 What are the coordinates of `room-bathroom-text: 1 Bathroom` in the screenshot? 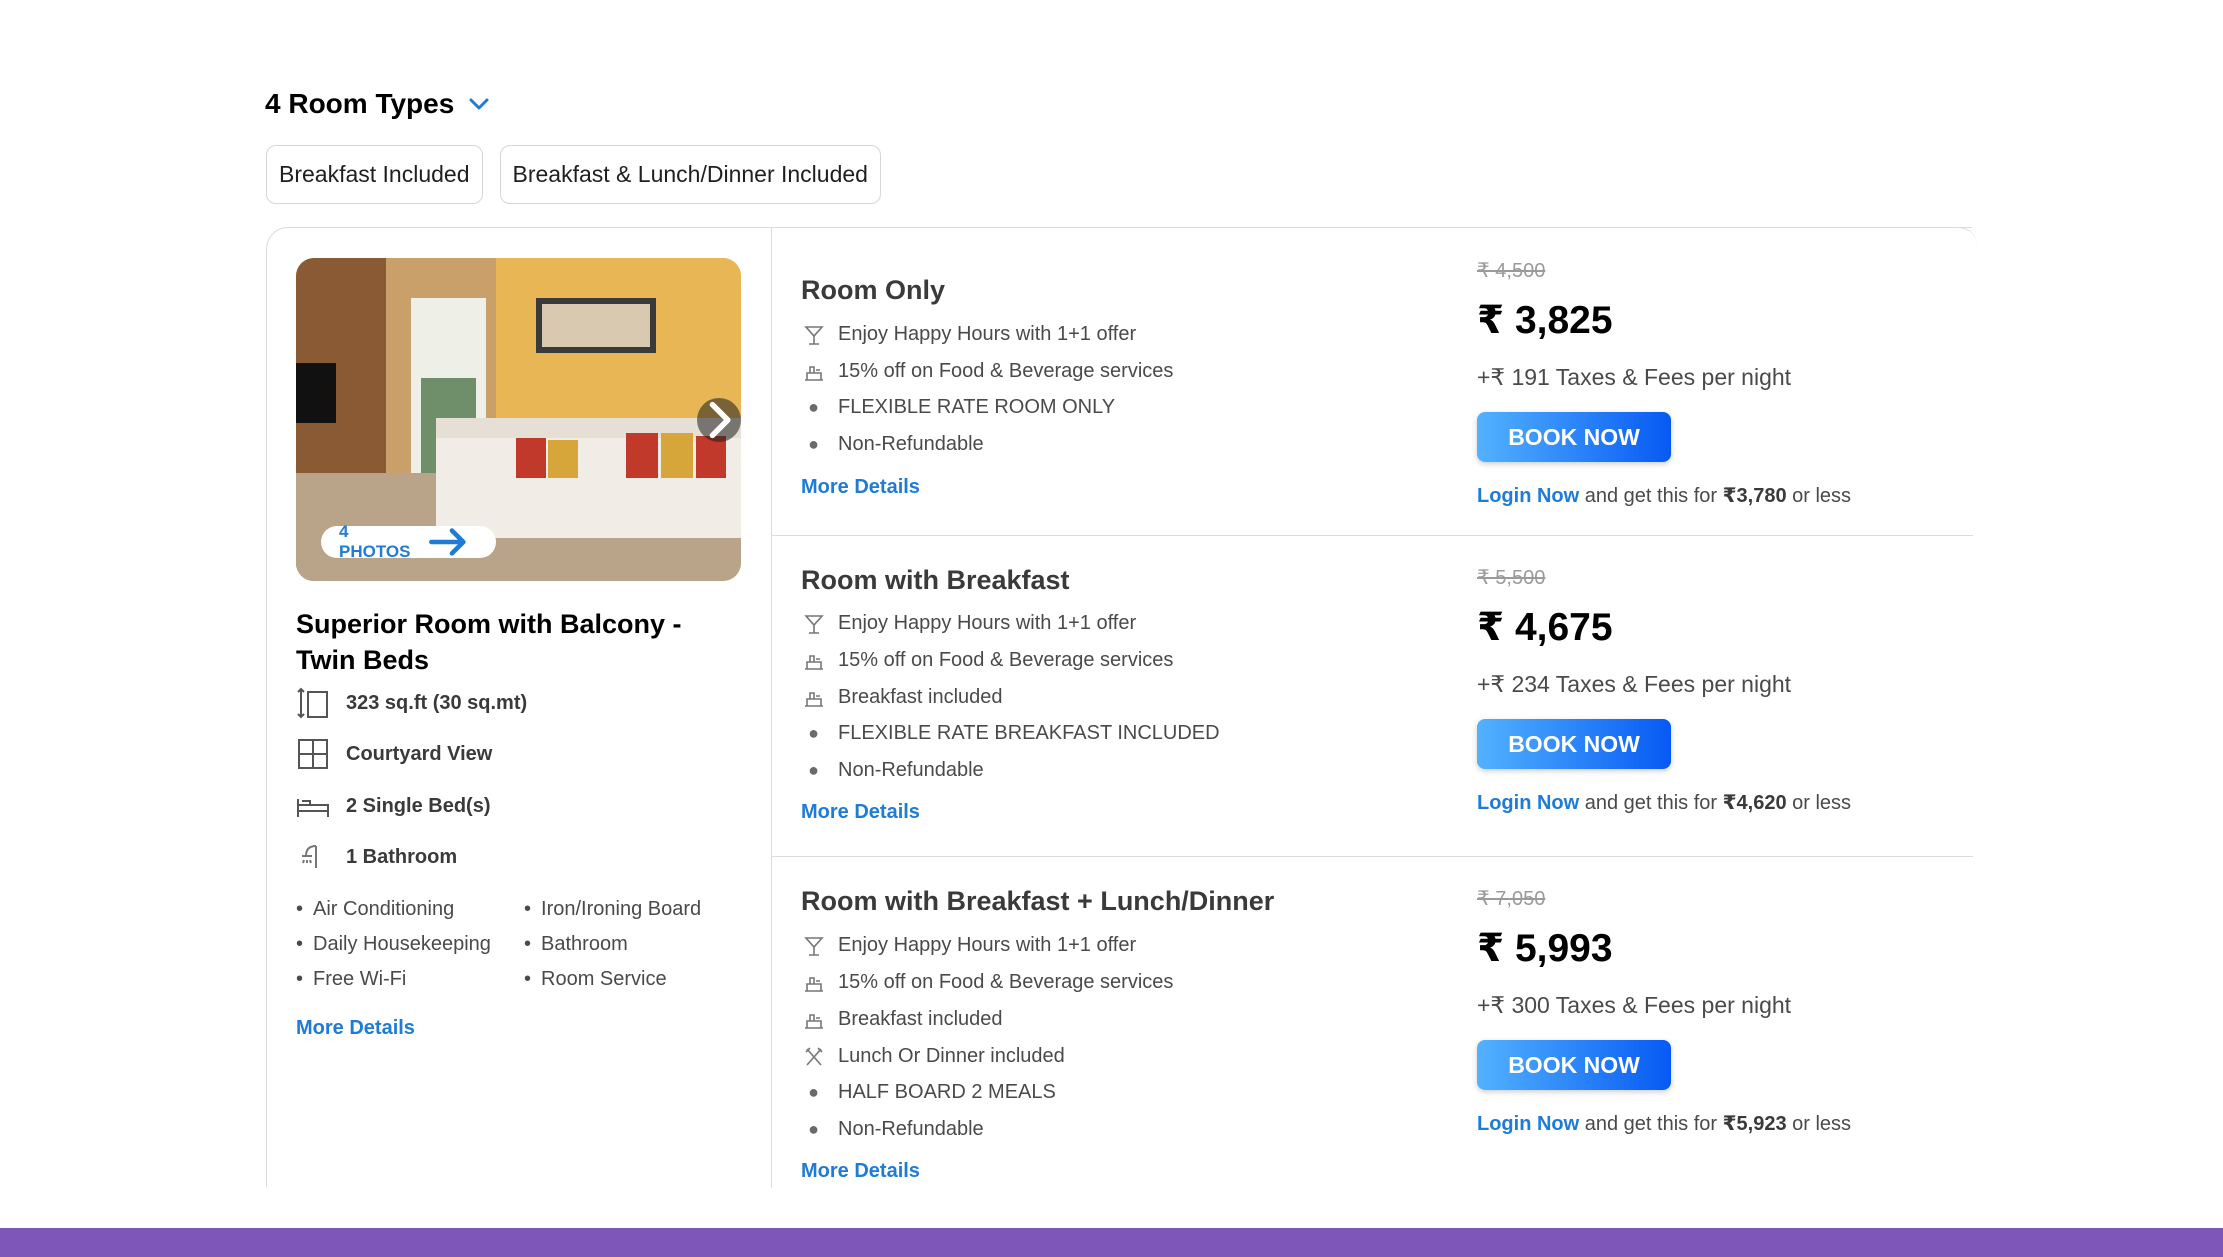 It's located at (402, 856).